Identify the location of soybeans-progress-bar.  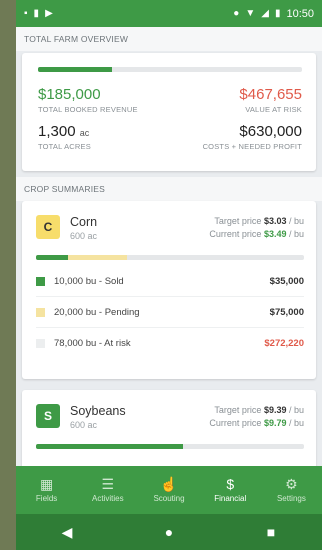
(170, 446).